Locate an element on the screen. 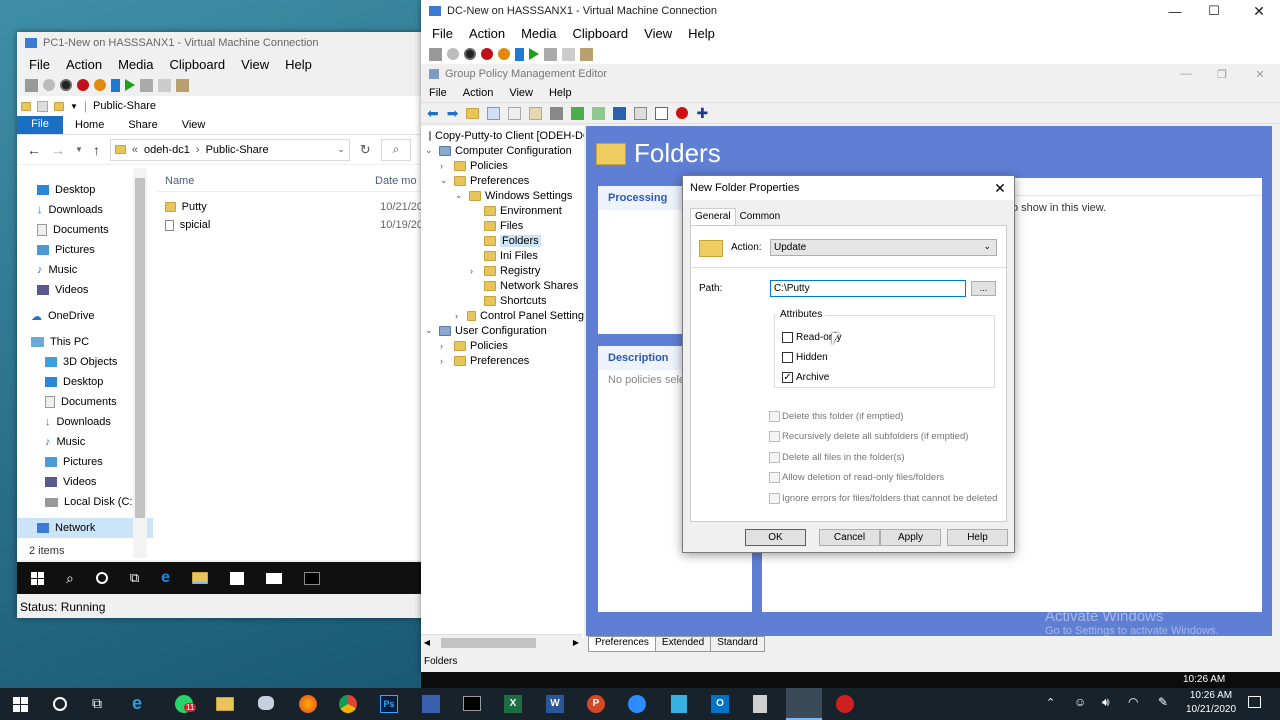 The image size is (1280, 720). outlook-icon: O is located at coordinates (720, 704).